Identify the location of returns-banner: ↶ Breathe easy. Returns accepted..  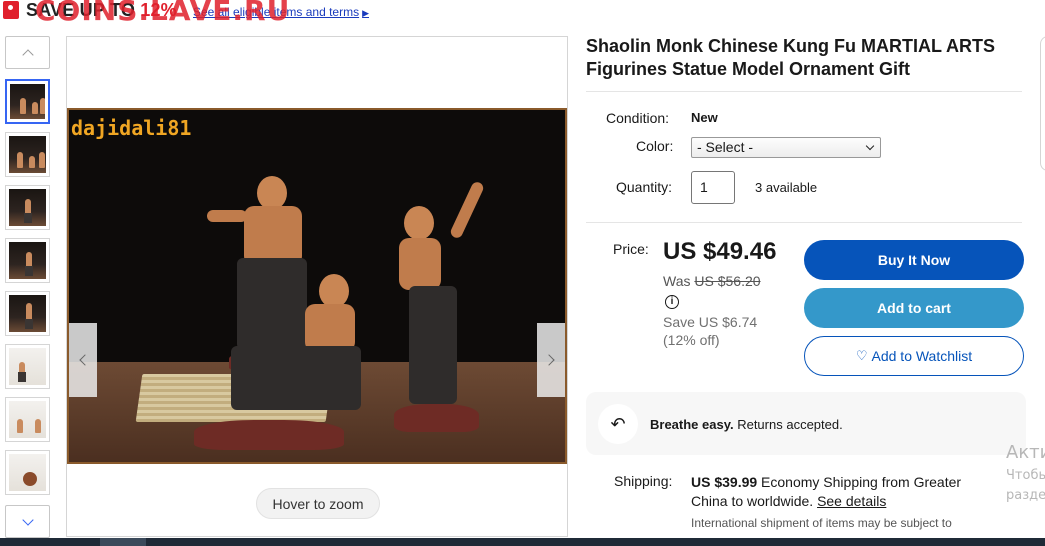
(806, 423).